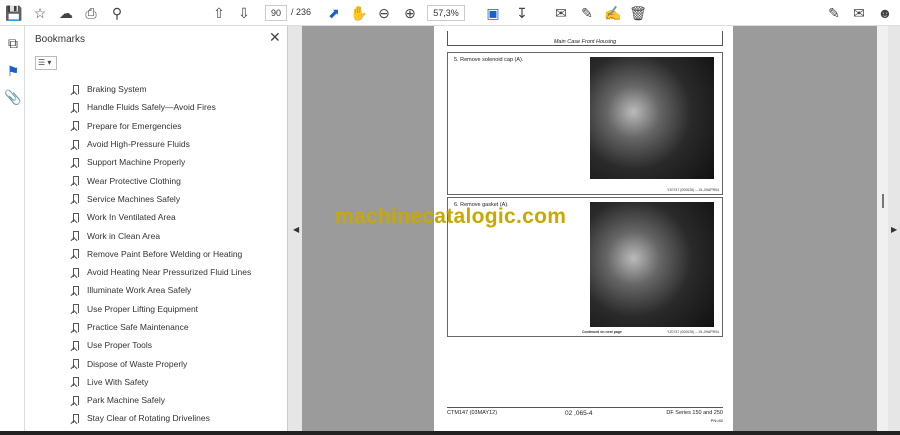 This screenshot has width=900, height=435. I want to click on bookmark-options-button: ☰ ▾, so click(46, 63).